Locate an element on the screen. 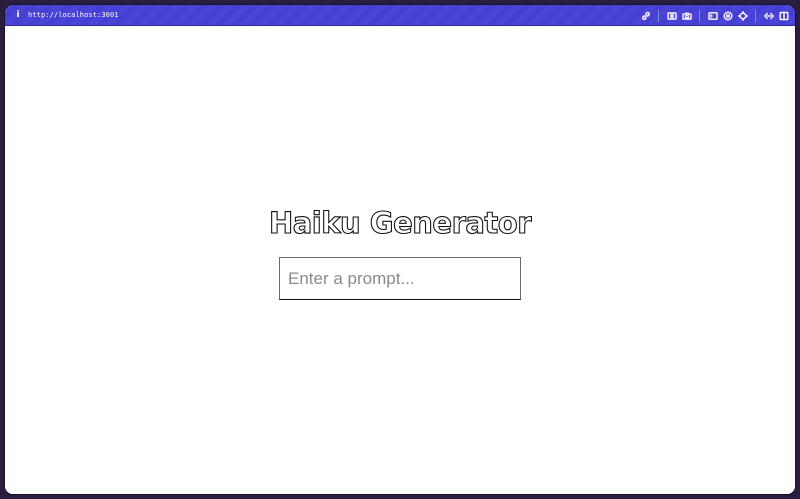  toolbar-actions is located at coordinates (714, 15).